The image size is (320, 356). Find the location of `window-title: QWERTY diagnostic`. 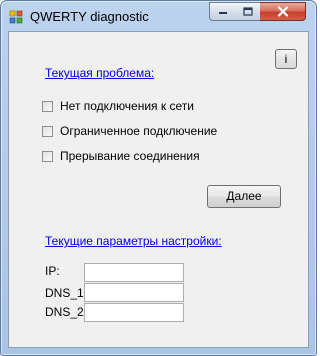

window-title: QWERTY diagnostic is located at coordinates (89, 16).